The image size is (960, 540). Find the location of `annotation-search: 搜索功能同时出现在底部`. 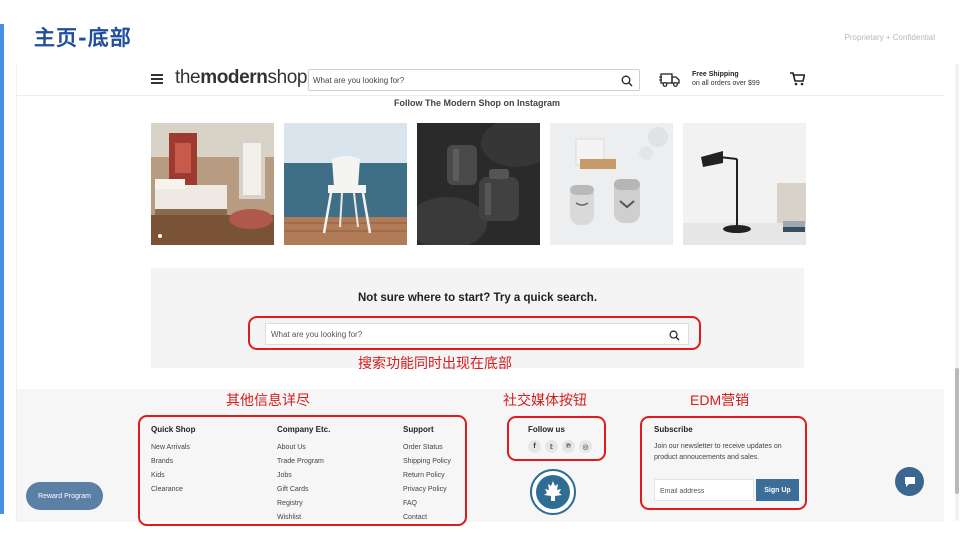

annotation-search: 搜索功能同时出现在底部 is located at coordinates (435, 363).